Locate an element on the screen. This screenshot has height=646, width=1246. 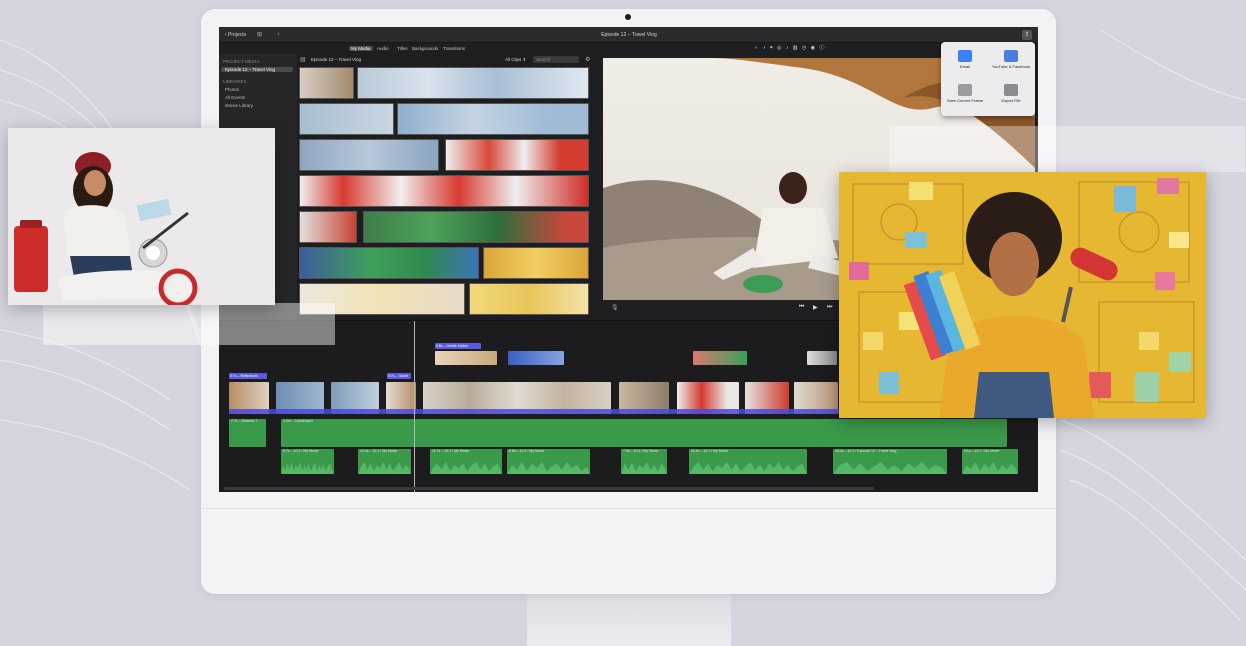
sidebar-item-imovie-library: iMovie Library is located at coordinates (239, 105).